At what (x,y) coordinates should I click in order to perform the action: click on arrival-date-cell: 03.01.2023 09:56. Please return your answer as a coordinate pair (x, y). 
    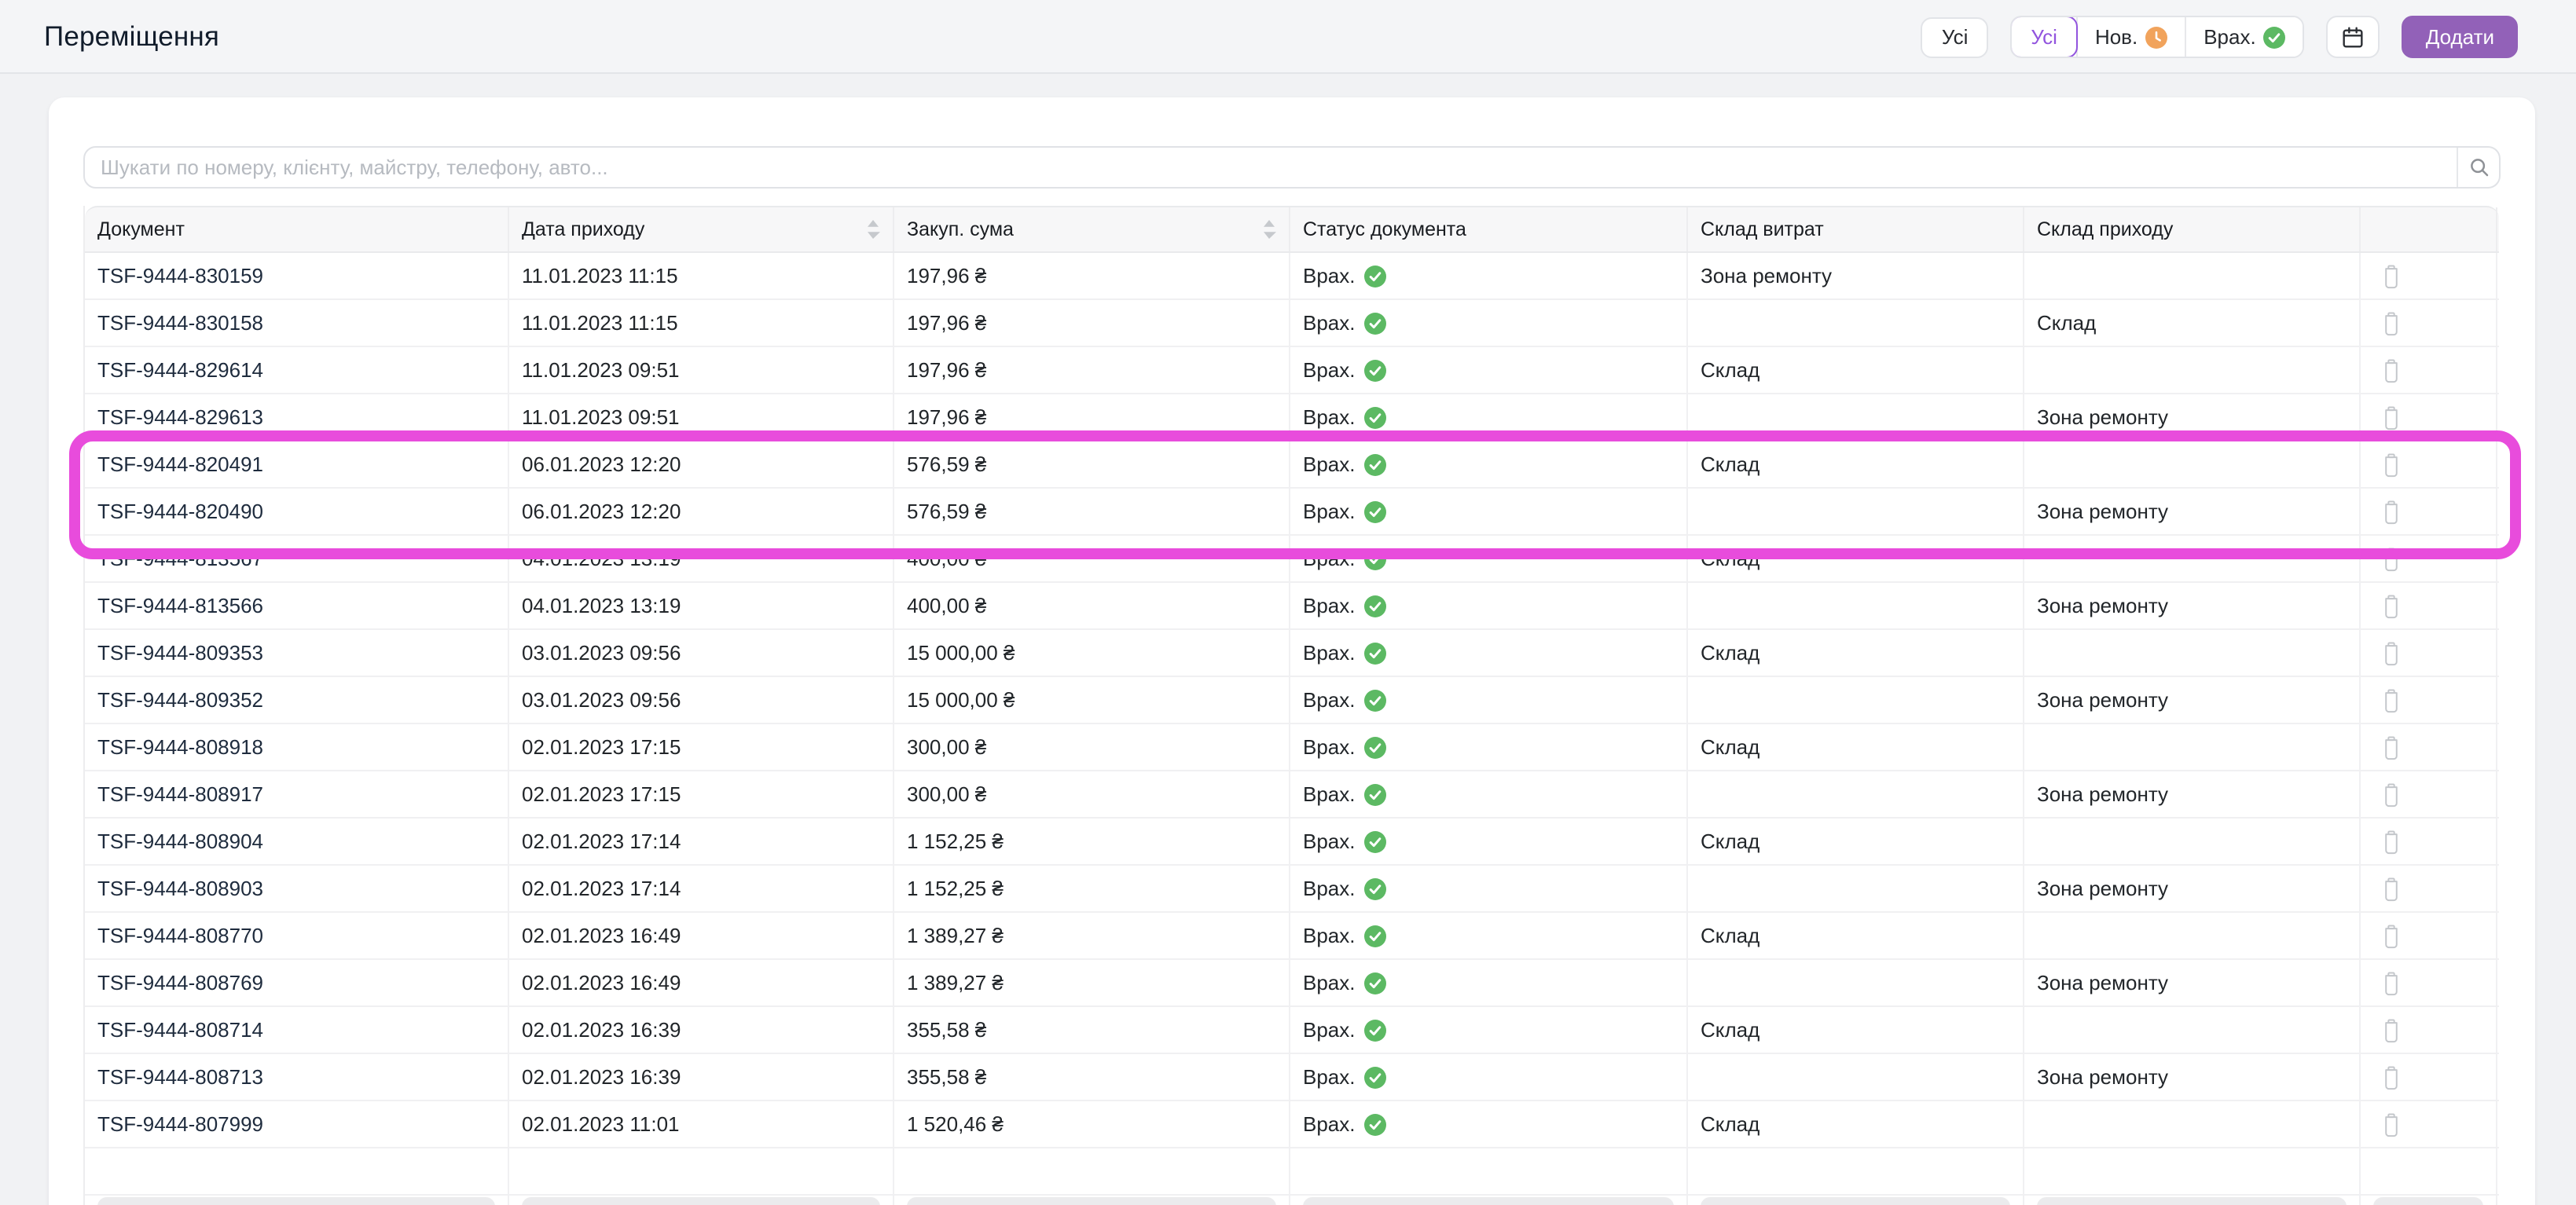
    Looking at the image, I should click on (701, 700).